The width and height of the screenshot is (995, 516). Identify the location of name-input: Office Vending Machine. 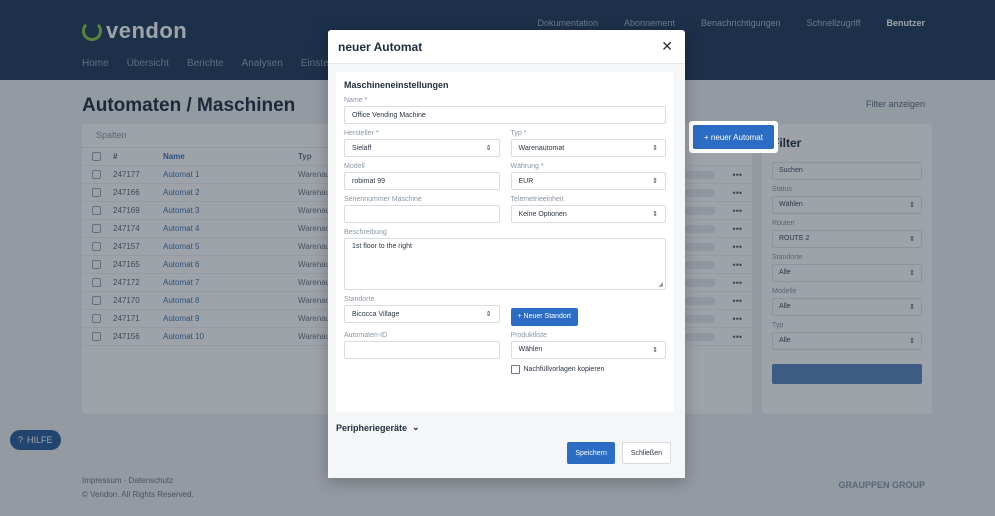
(505, 115).